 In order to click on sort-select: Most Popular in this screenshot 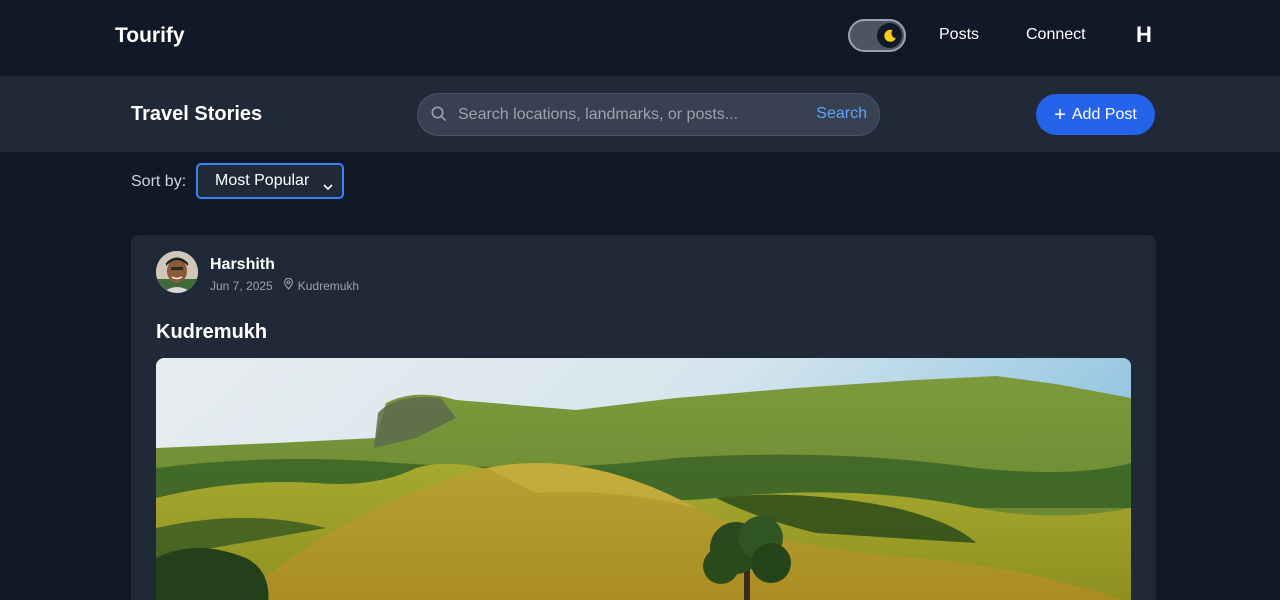, I will do `click(270, 181)`.